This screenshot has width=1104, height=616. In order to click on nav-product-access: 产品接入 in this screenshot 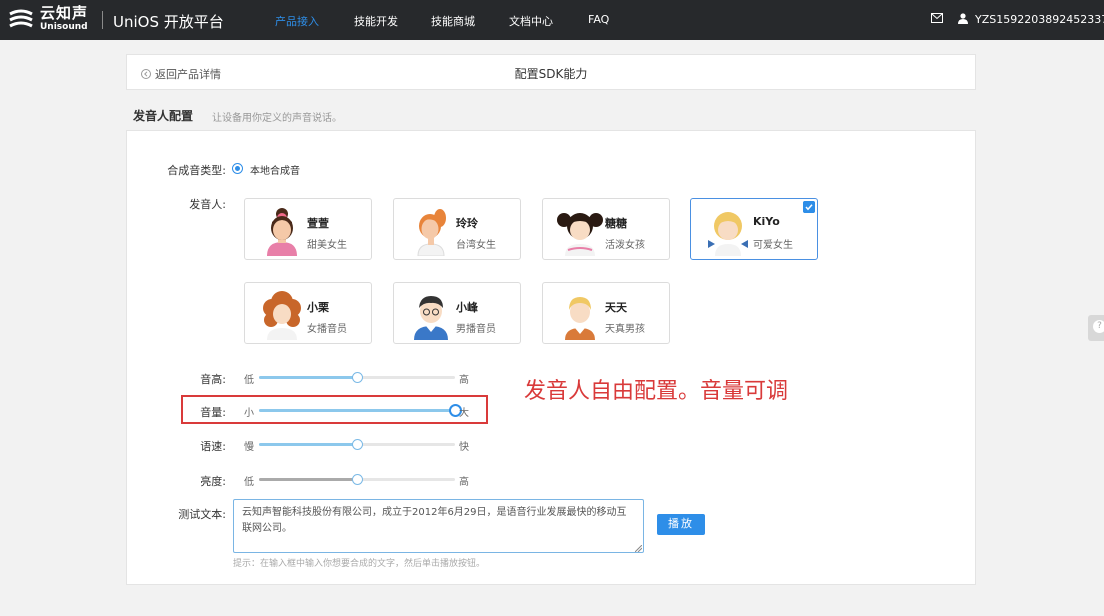, I will do `click(297, 21)`.